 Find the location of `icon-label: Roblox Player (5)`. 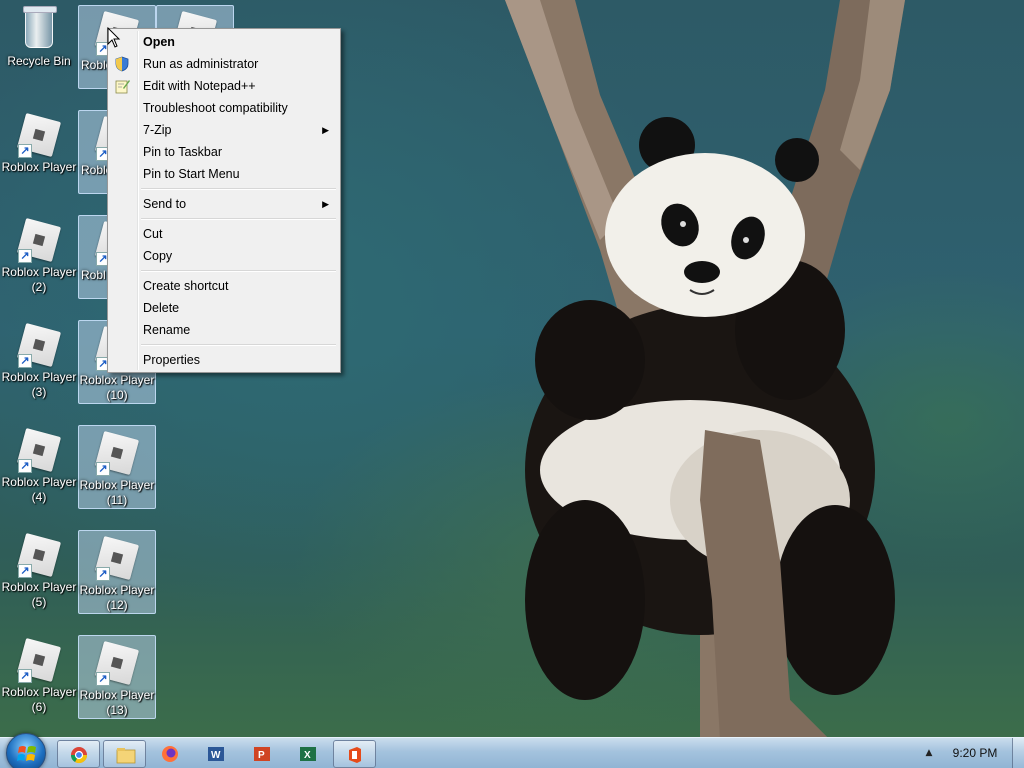

icon-label: Roblox Player (5) is located at coordinates (39, 594).